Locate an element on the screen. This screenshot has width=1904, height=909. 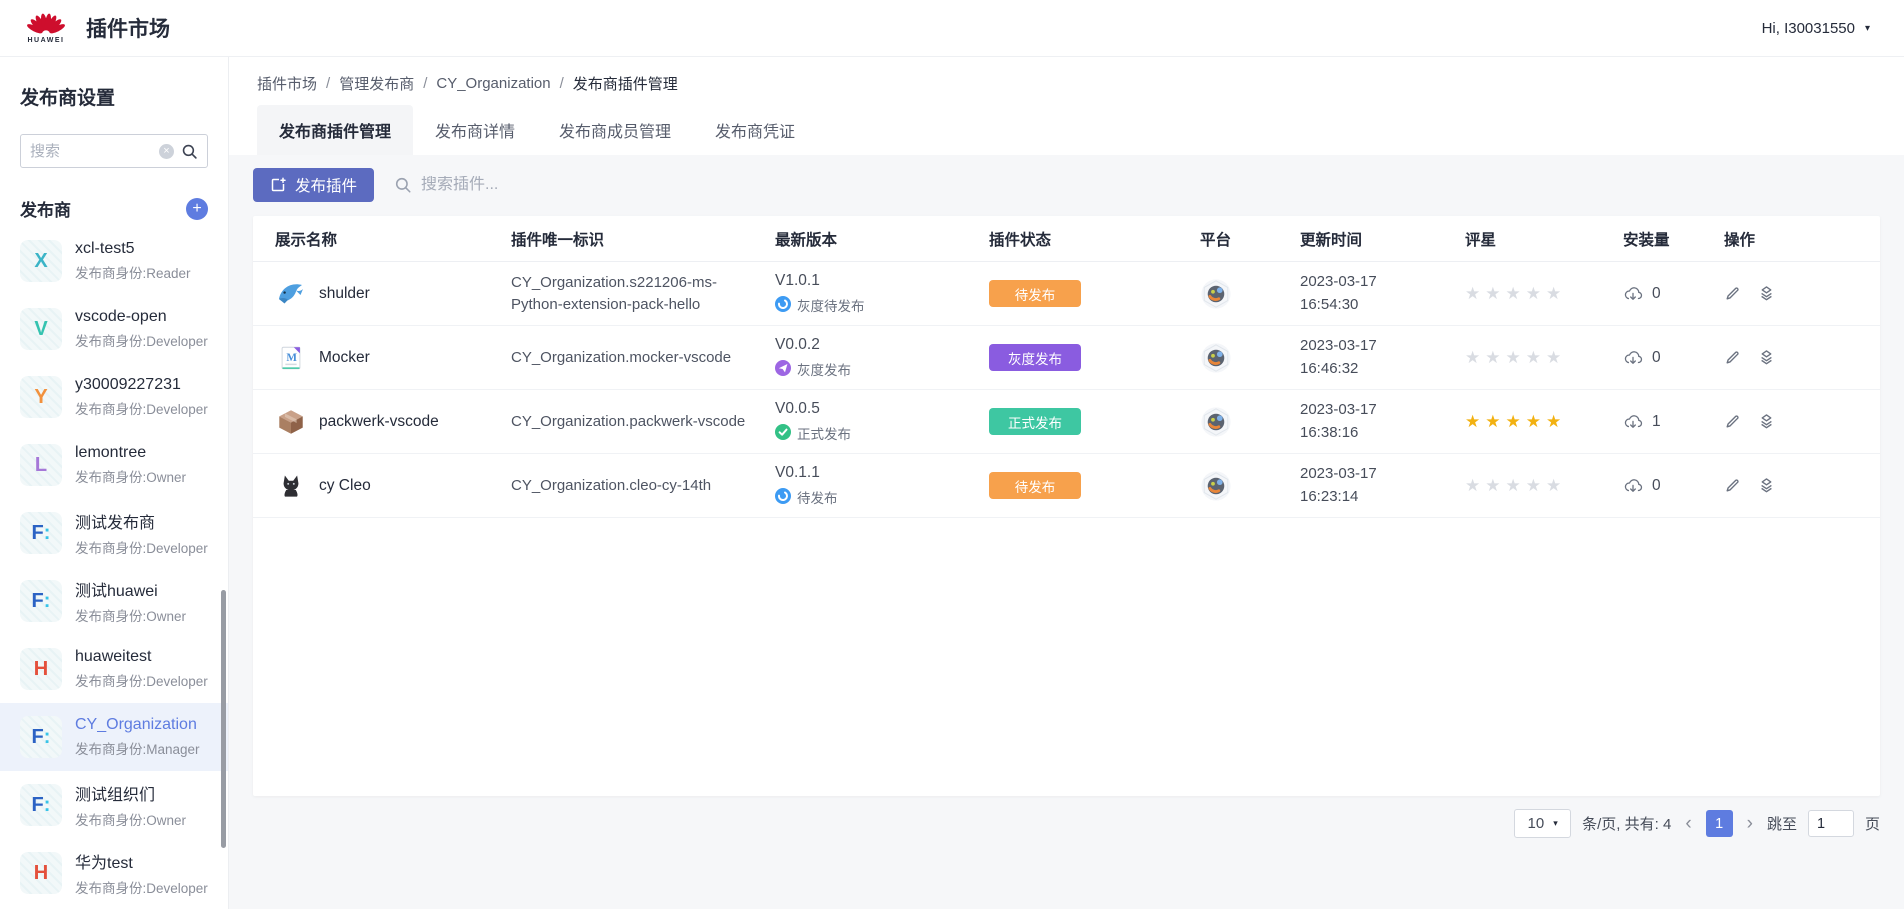
publisher-section-header: 发布商 + is located at coordinates (114, 208).